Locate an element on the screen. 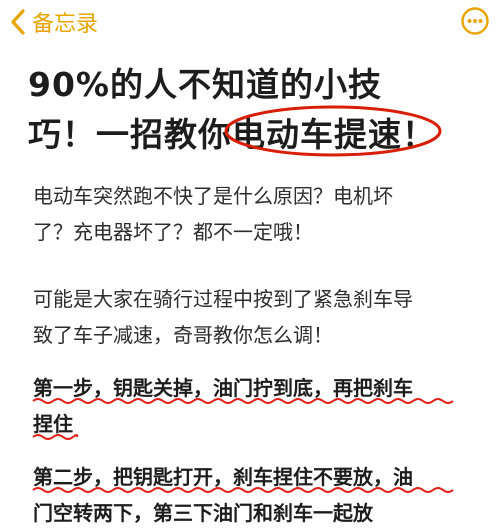 This screenshot has width=500, height=531. chevron-left-icon is located at coordinates (18, 22).